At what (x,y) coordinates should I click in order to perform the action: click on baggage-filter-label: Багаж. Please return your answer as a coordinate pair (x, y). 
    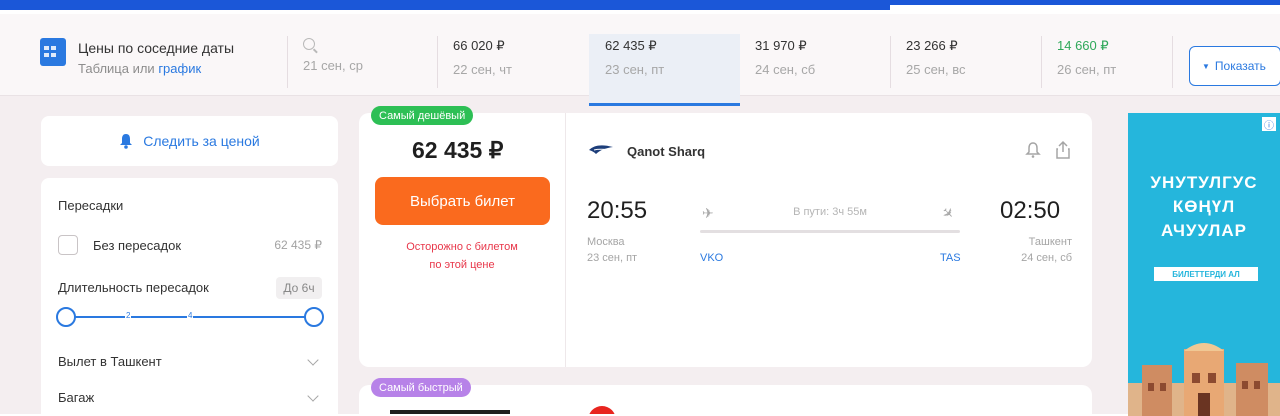
    Looking at the image, I should click on (76, 397).